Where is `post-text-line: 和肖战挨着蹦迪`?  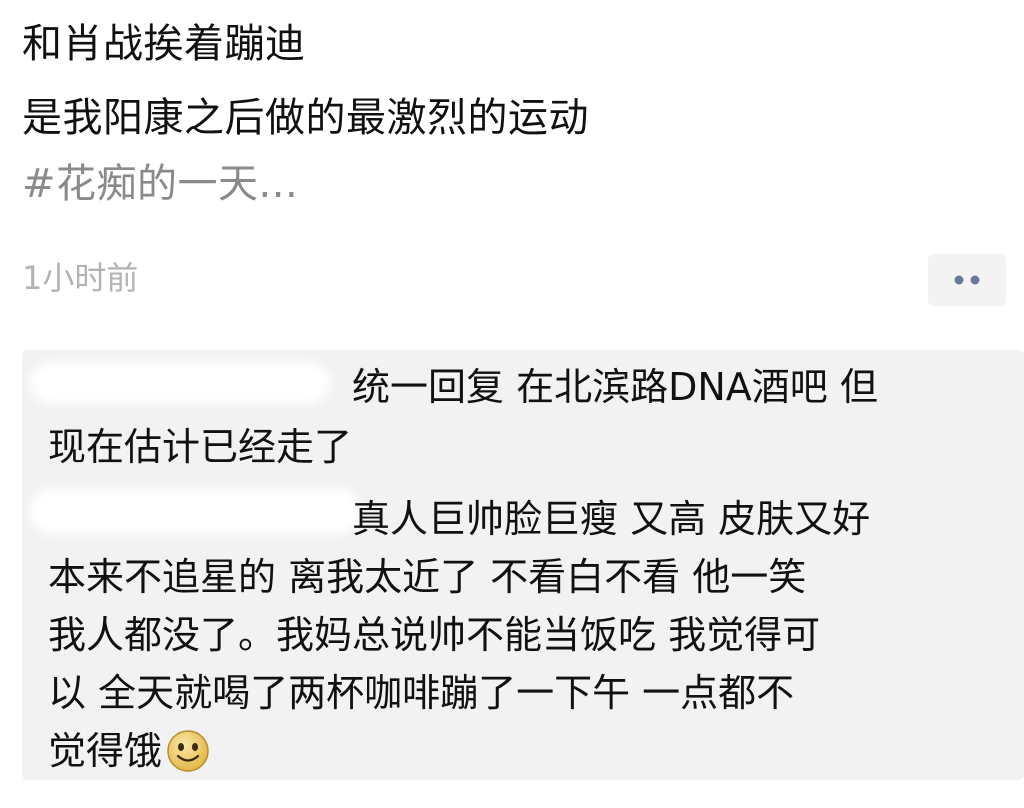
post-text-line: 和肖战挨着蹦迪 is located at coordinates (164, 44).